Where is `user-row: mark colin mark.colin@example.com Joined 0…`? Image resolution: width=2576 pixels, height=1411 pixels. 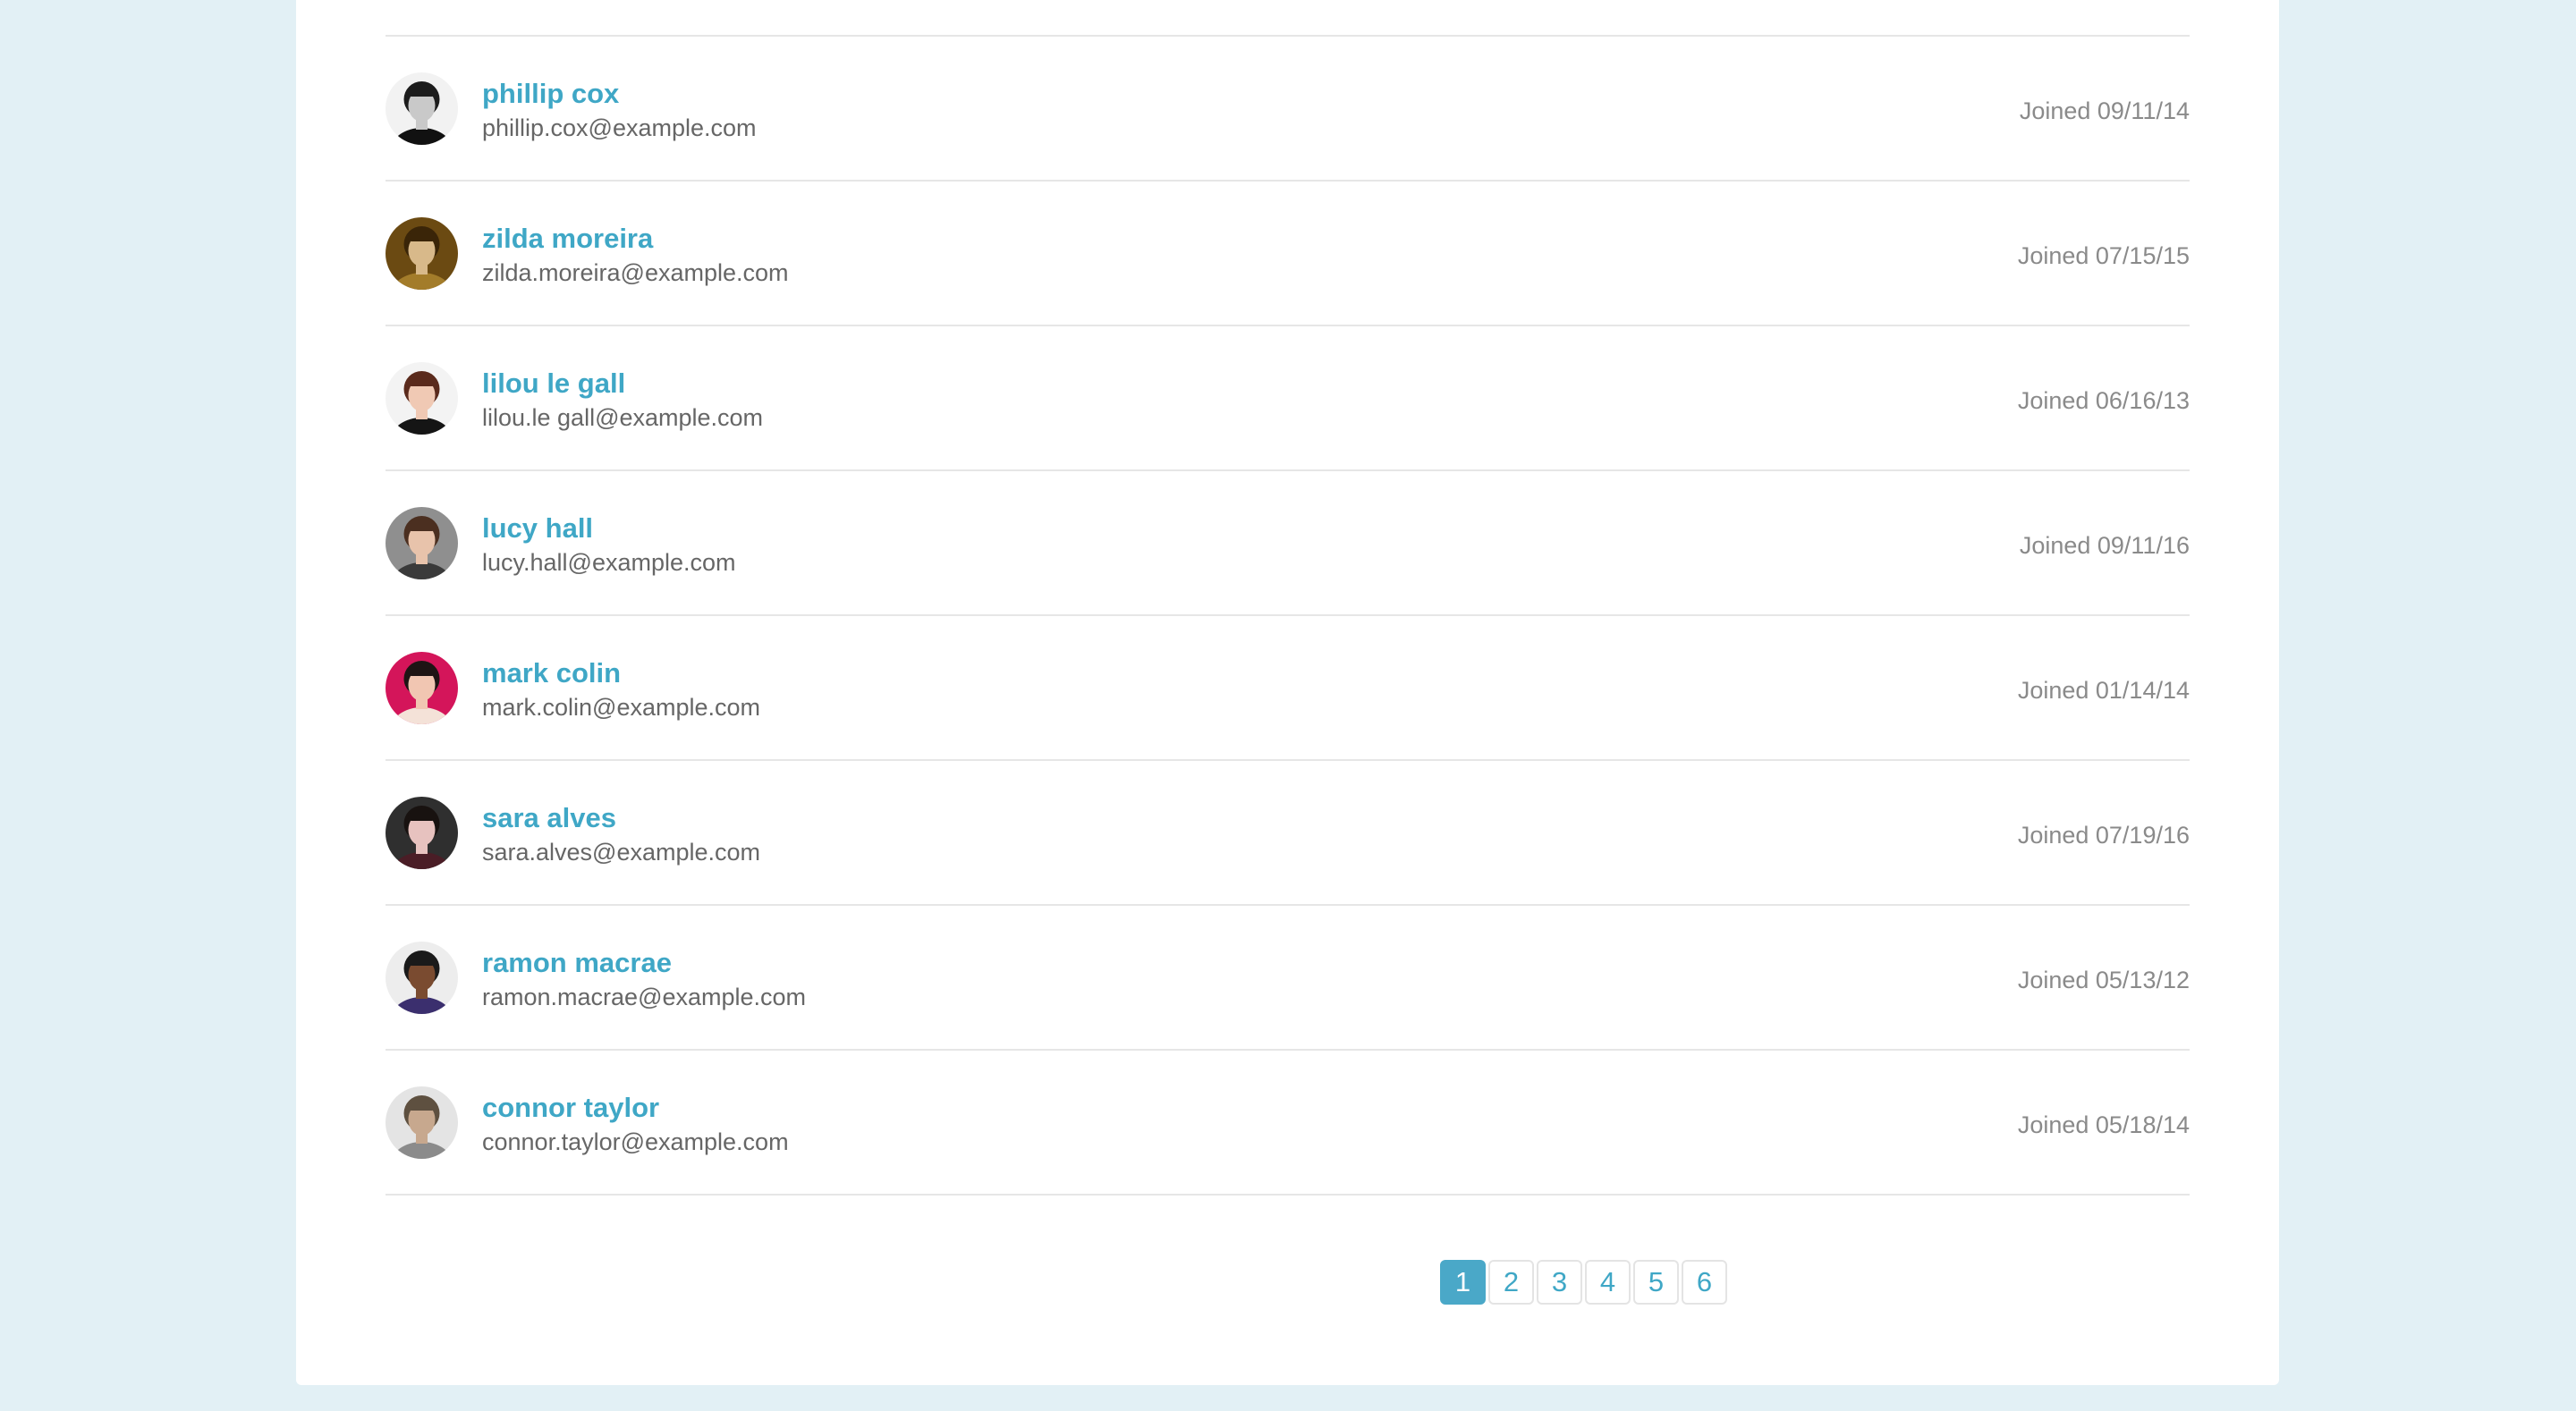 user-row: mark colin mark.colin@example.com Joined 0… is located at coordinates (1288, 688).